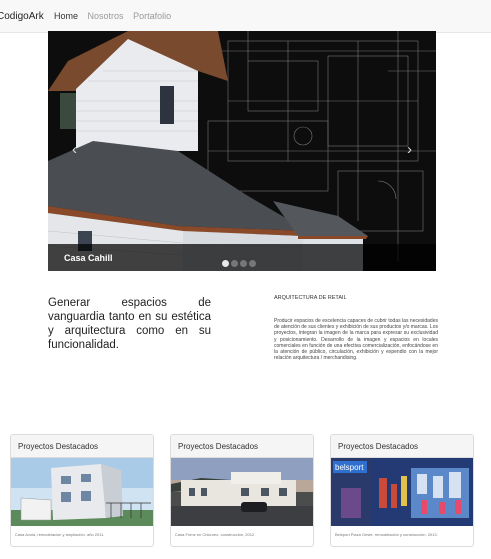  I want to click on carousel-indicators, so click(240, 262).